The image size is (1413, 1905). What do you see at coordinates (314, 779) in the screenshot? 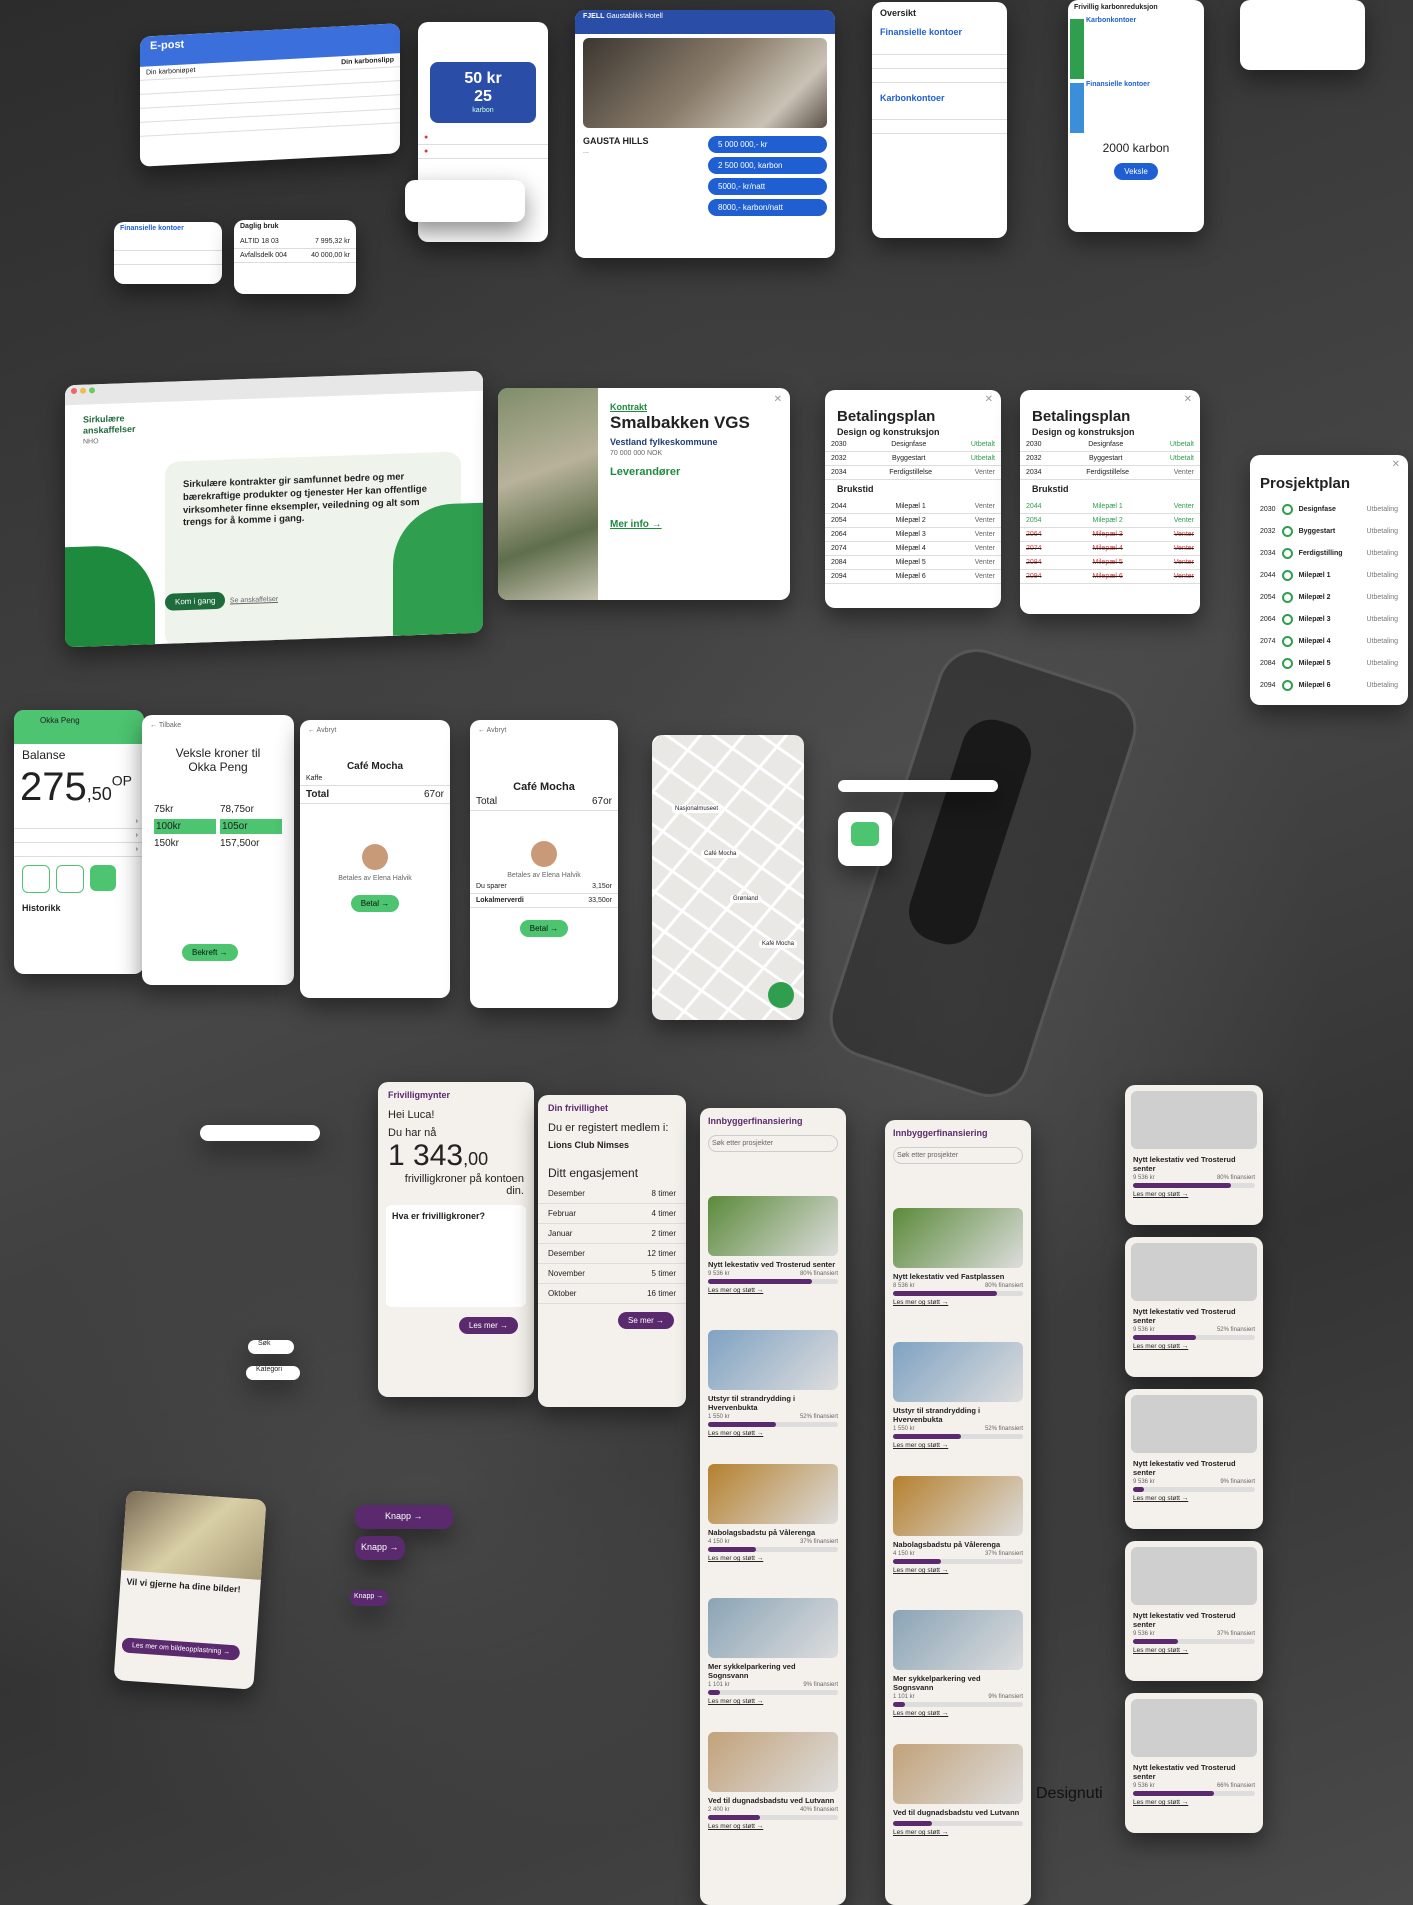
I see `kaffe-label: Kaffe` at bounding box center [314, 779].